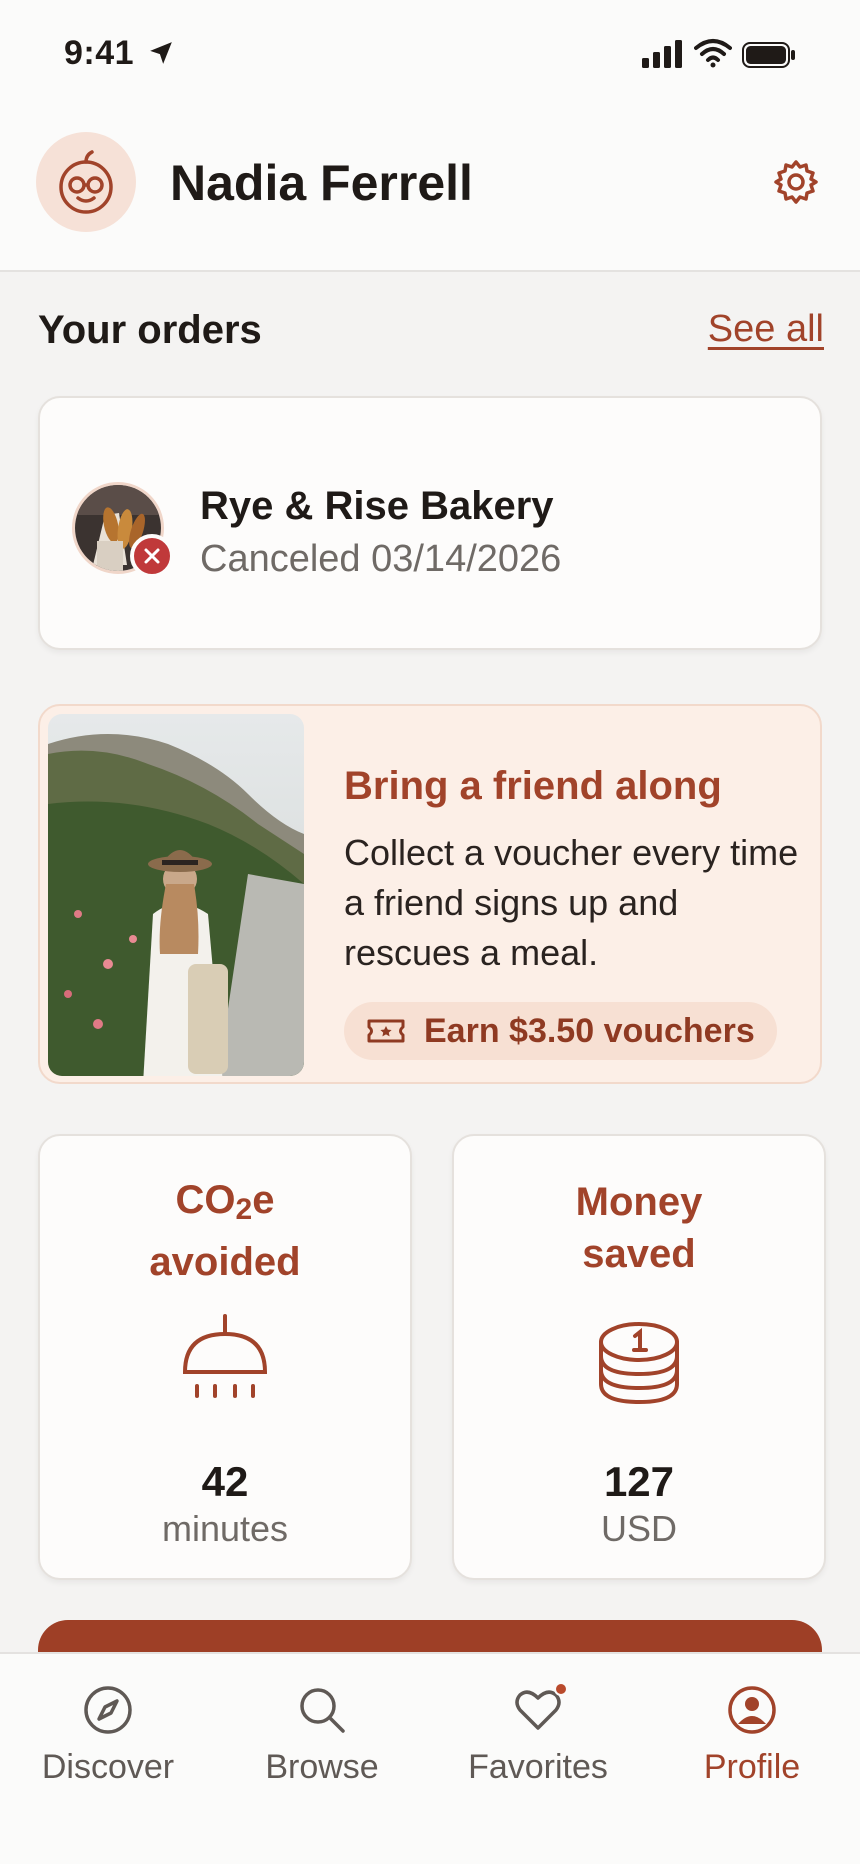 Image resolution: width=860 pixels, height=1864 pixels. What do you see at coordinates (150, 330) in the screenshot?
I see `orders-section-title: Your orders` at bounding box center [150, 330].